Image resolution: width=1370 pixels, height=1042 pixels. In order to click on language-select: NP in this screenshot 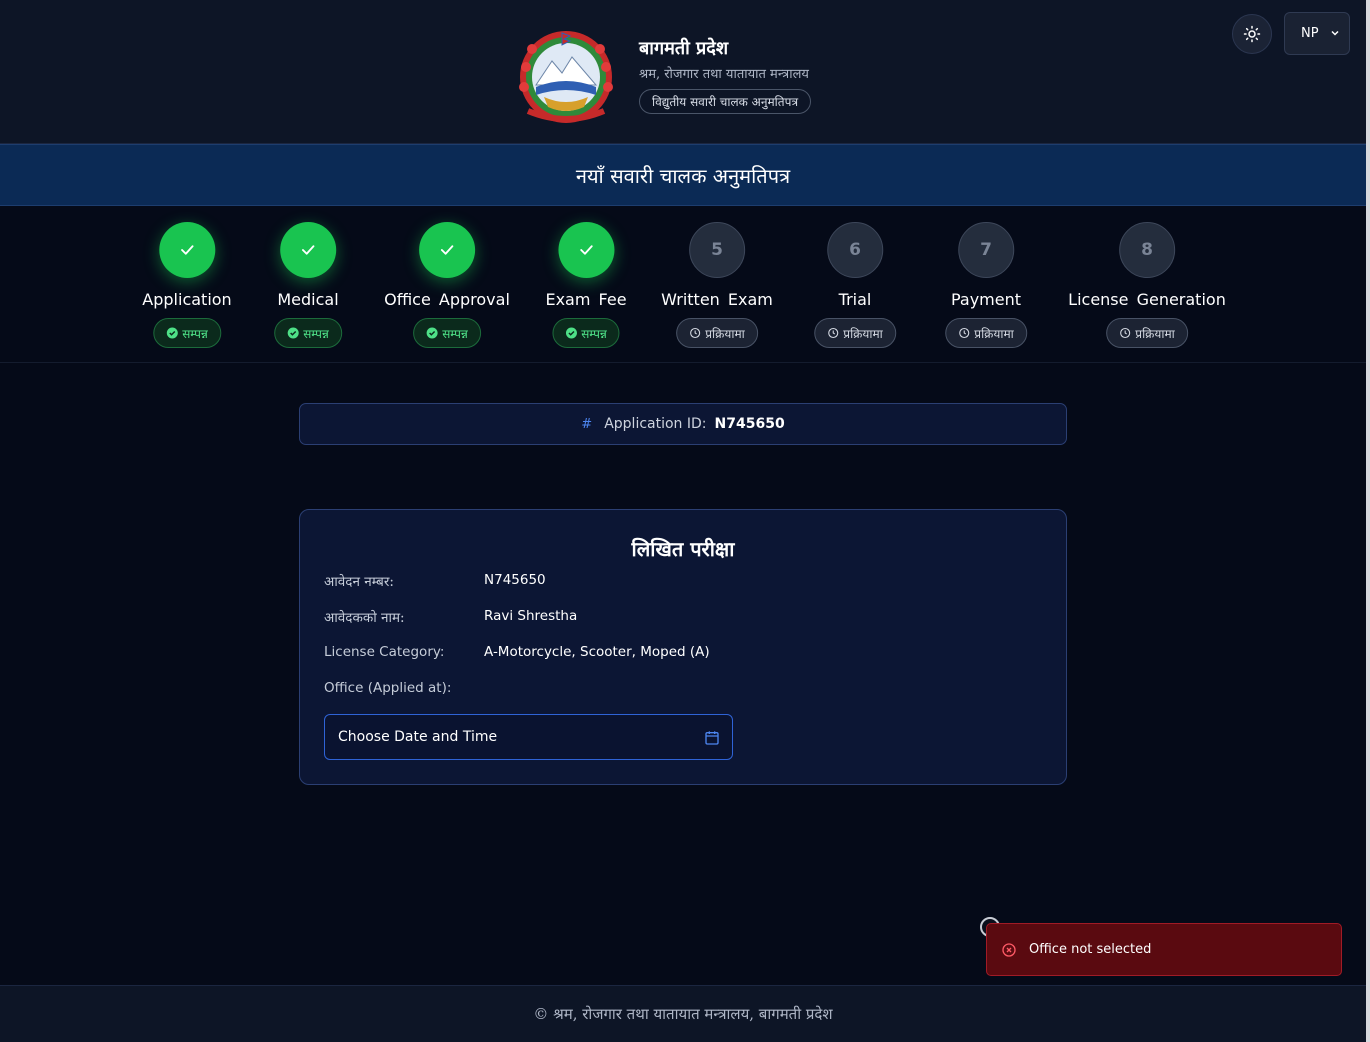, I will do `click(1317, 33)`.